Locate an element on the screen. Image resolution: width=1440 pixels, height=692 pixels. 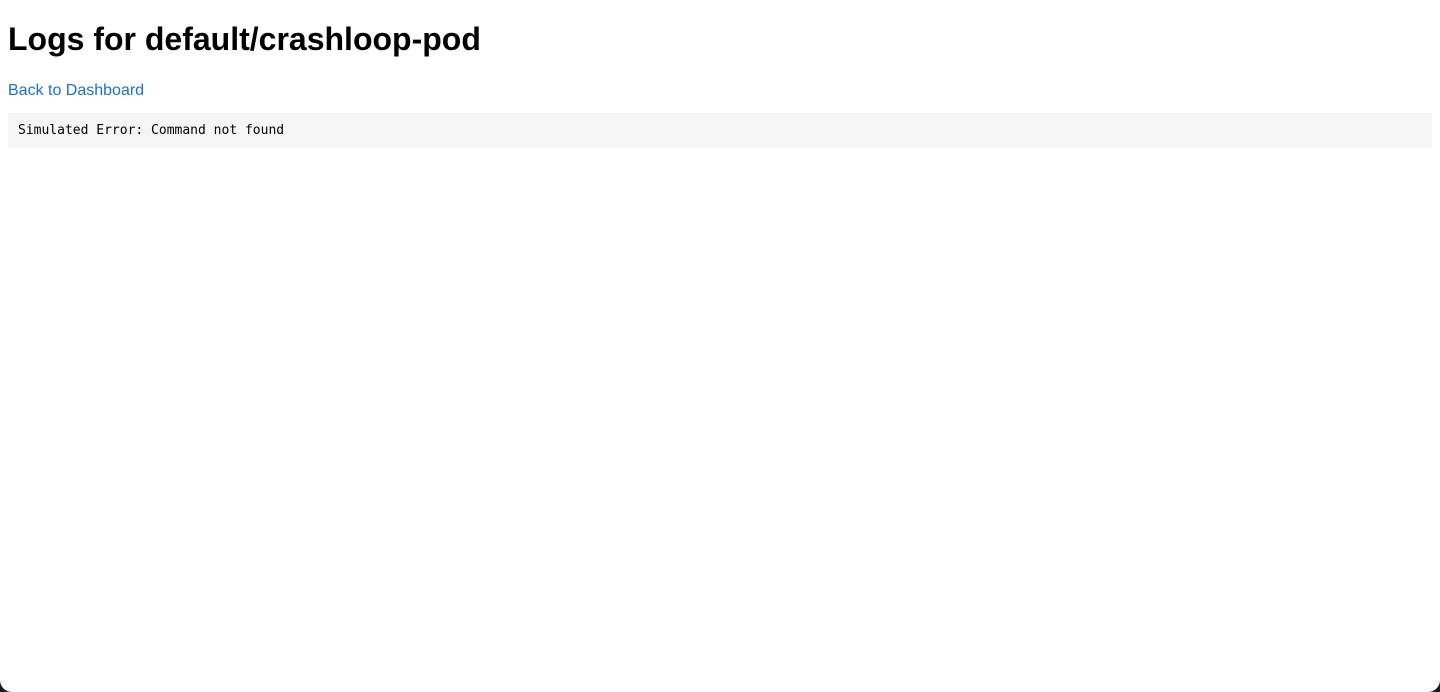
back-to-dashboard-link: Back to Dashboard is located at coordinates (76, 91).